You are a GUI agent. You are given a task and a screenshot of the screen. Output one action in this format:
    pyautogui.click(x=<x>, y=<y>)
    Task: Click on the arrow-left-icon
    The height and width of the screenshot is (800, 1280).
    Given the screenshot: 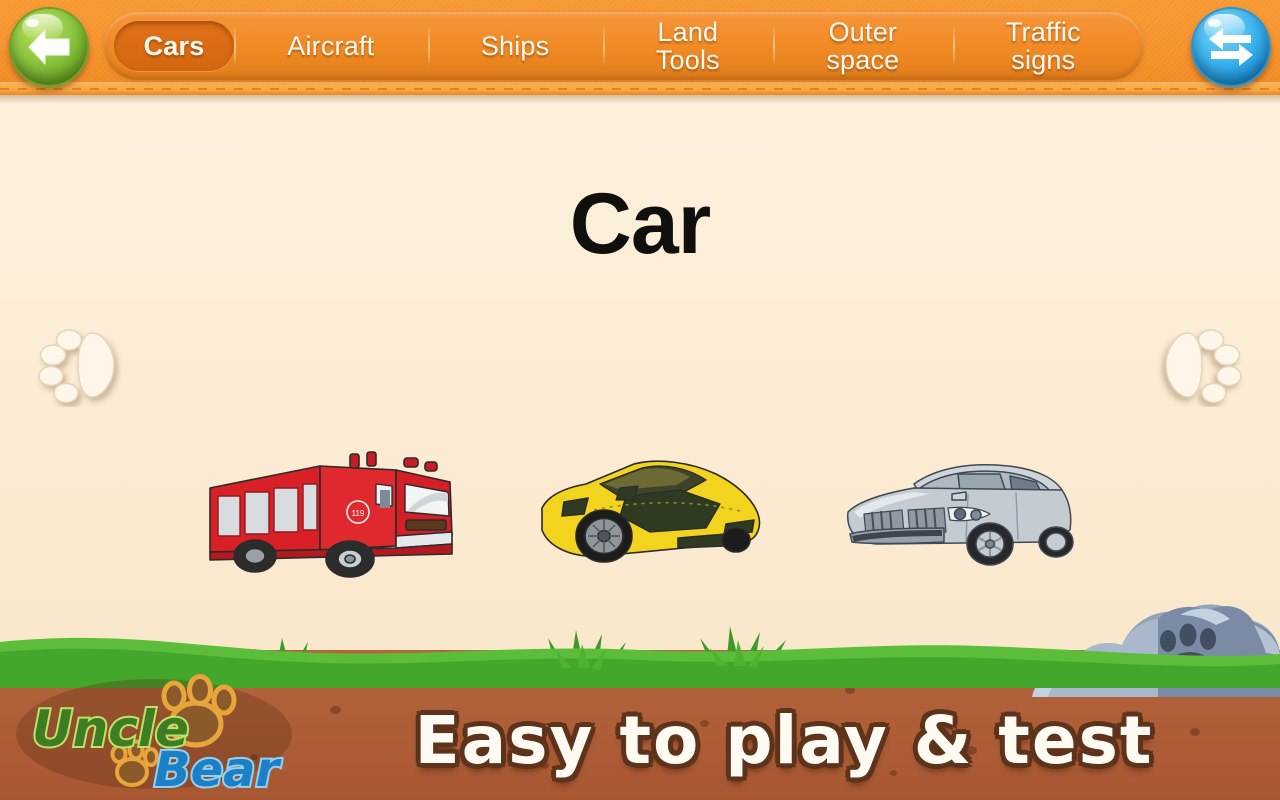 What is the action you would take?
    pyautogui.click(x=49, y=47)
    